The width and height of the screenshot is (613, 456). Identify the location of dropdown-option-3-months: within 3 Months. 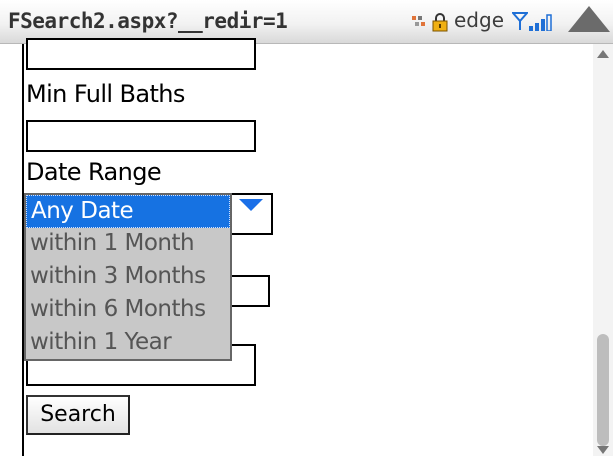
(128, 277).